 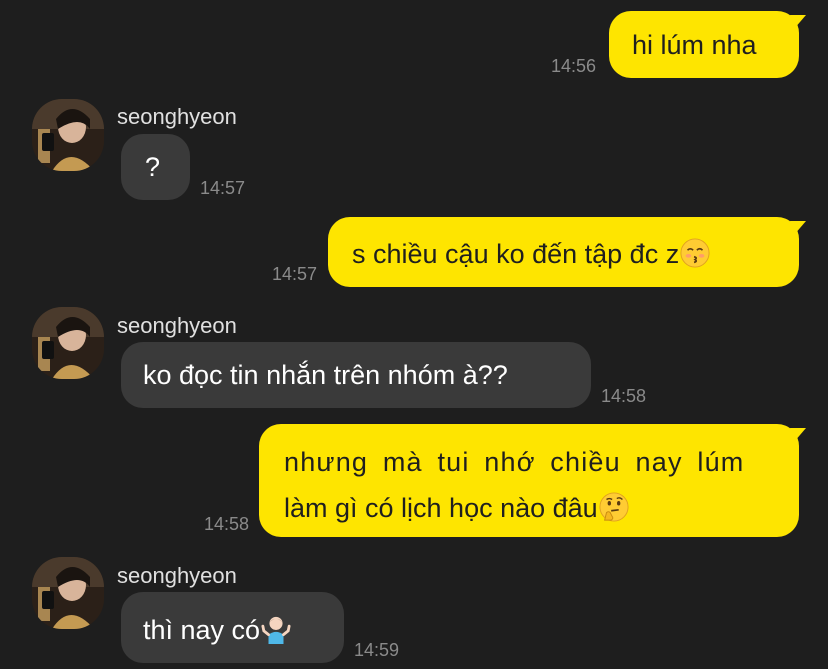 What do you see at coordinates (614, 507) in the screenshot?
I see `thinking-face-icon` at bounding box center [614, 507].